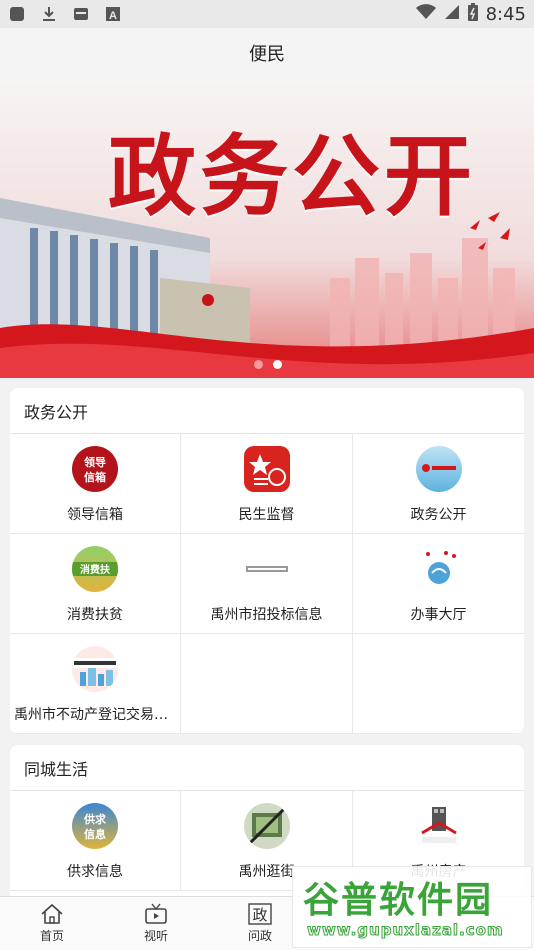 This screenshot has width=534, height=950. What do you see at coordinates (266, 872) in the screenshot?
I see `grid-item-label: 禹州逛街` at bounding box center [266, 872].